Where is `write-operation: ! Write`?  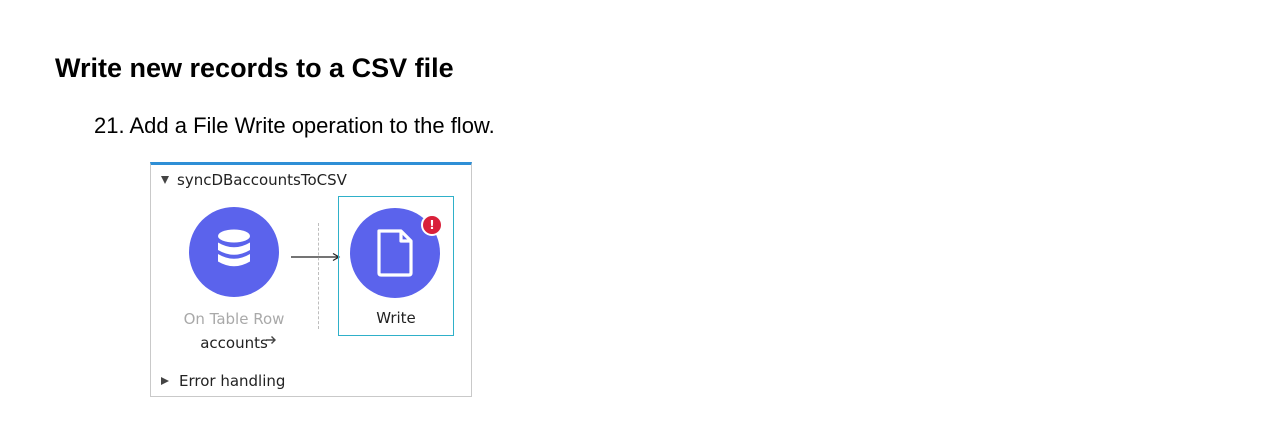 write-operation: ! Write is located at coordinates (396, 266).